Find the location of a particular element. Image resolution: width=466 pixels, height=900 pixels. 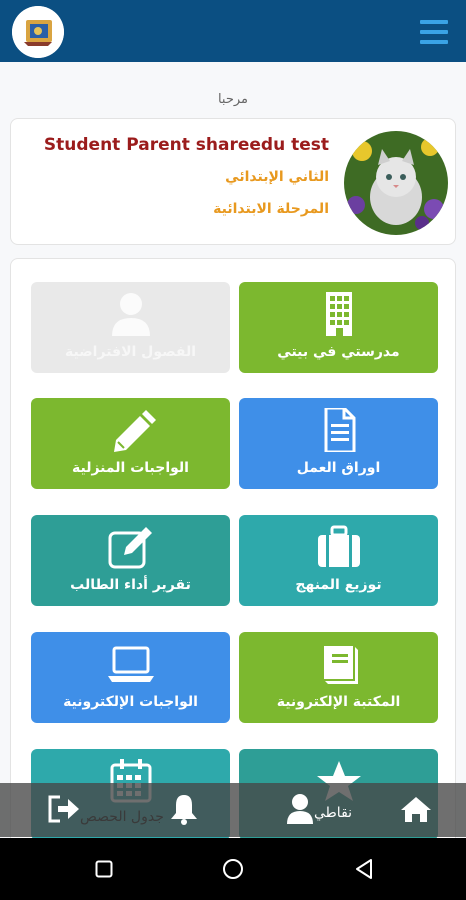

nav-home is located at coordinates (416, 810).